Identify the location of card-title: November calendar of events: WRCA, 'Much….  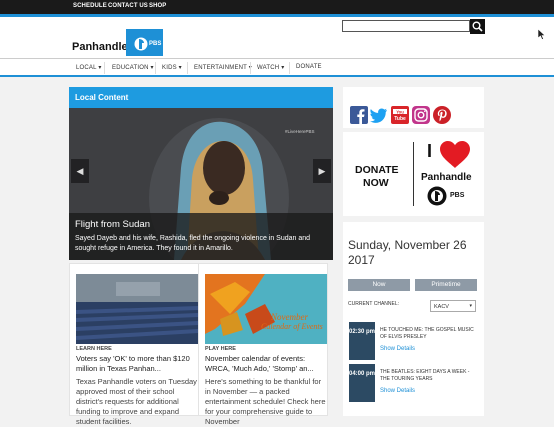
(266, 364).